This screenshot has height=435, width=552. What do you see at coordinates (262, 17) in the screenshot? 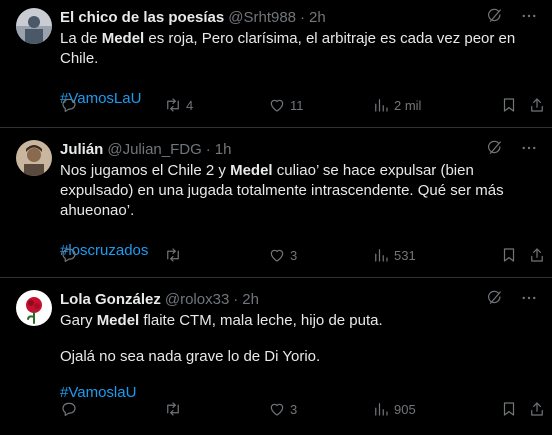
I see `author-handle: @Srht988` at bounding box center [262, 17].